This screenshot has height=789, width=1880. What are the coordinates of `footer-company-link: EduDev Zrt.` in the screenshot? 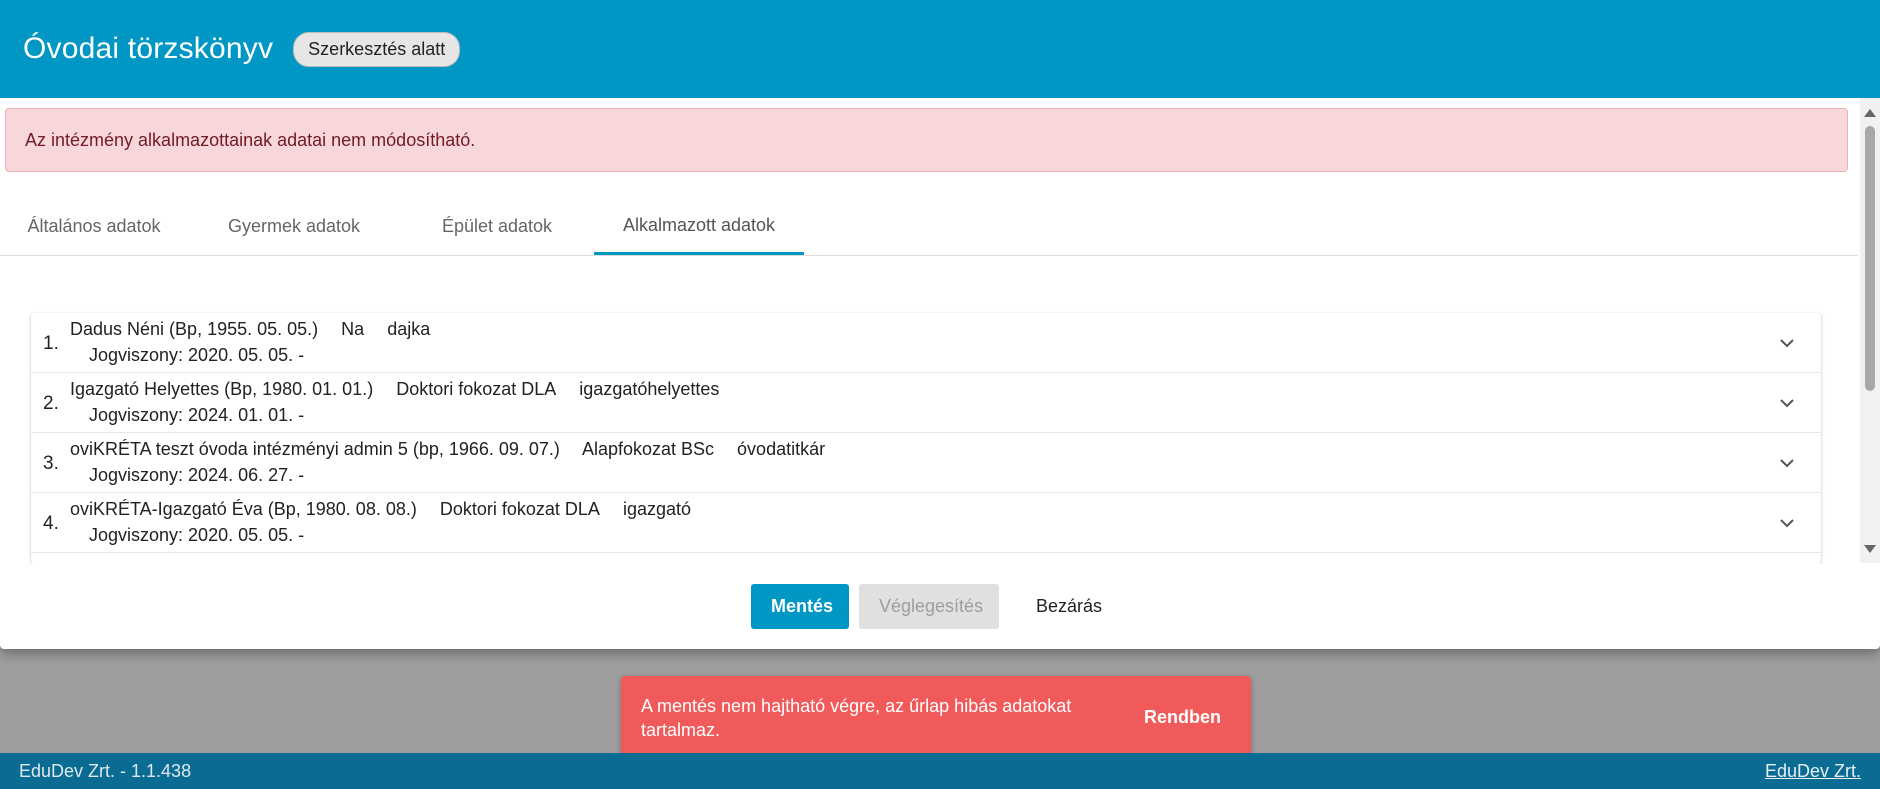 It's located at (1813, 771).